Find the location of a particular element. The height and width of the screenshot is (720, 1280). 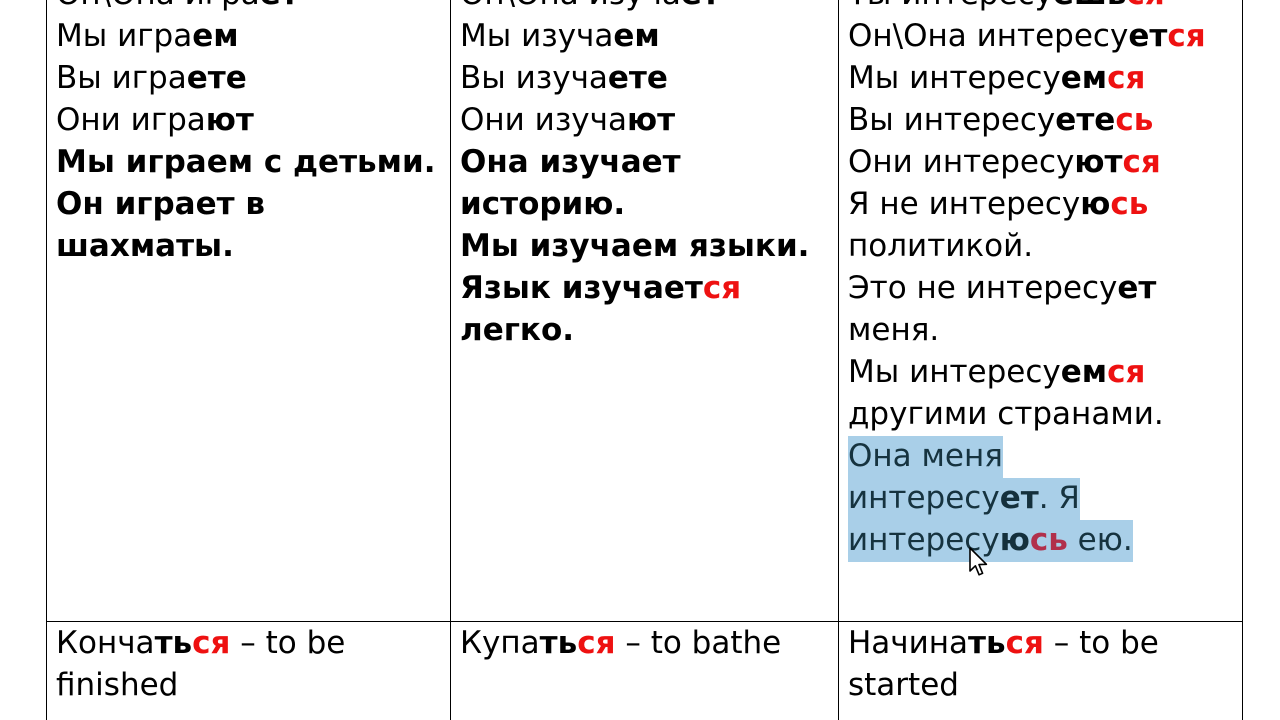

cell-vocab-kupatsya: Купаться – to bathe is located at coordinates (644, 670).